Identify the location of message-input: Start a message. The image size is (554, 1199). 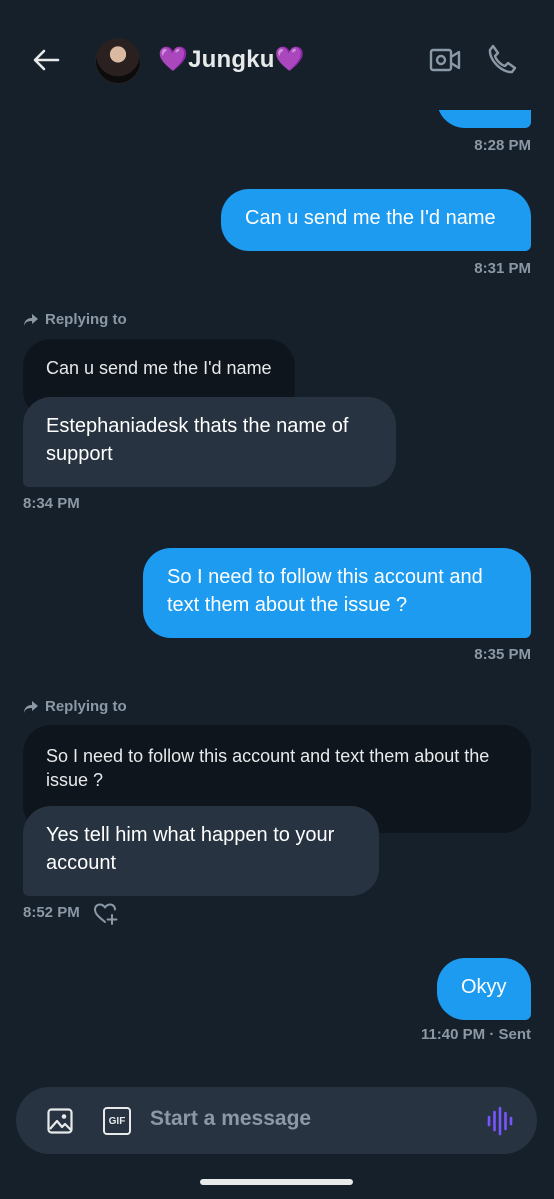
(230, 1119).